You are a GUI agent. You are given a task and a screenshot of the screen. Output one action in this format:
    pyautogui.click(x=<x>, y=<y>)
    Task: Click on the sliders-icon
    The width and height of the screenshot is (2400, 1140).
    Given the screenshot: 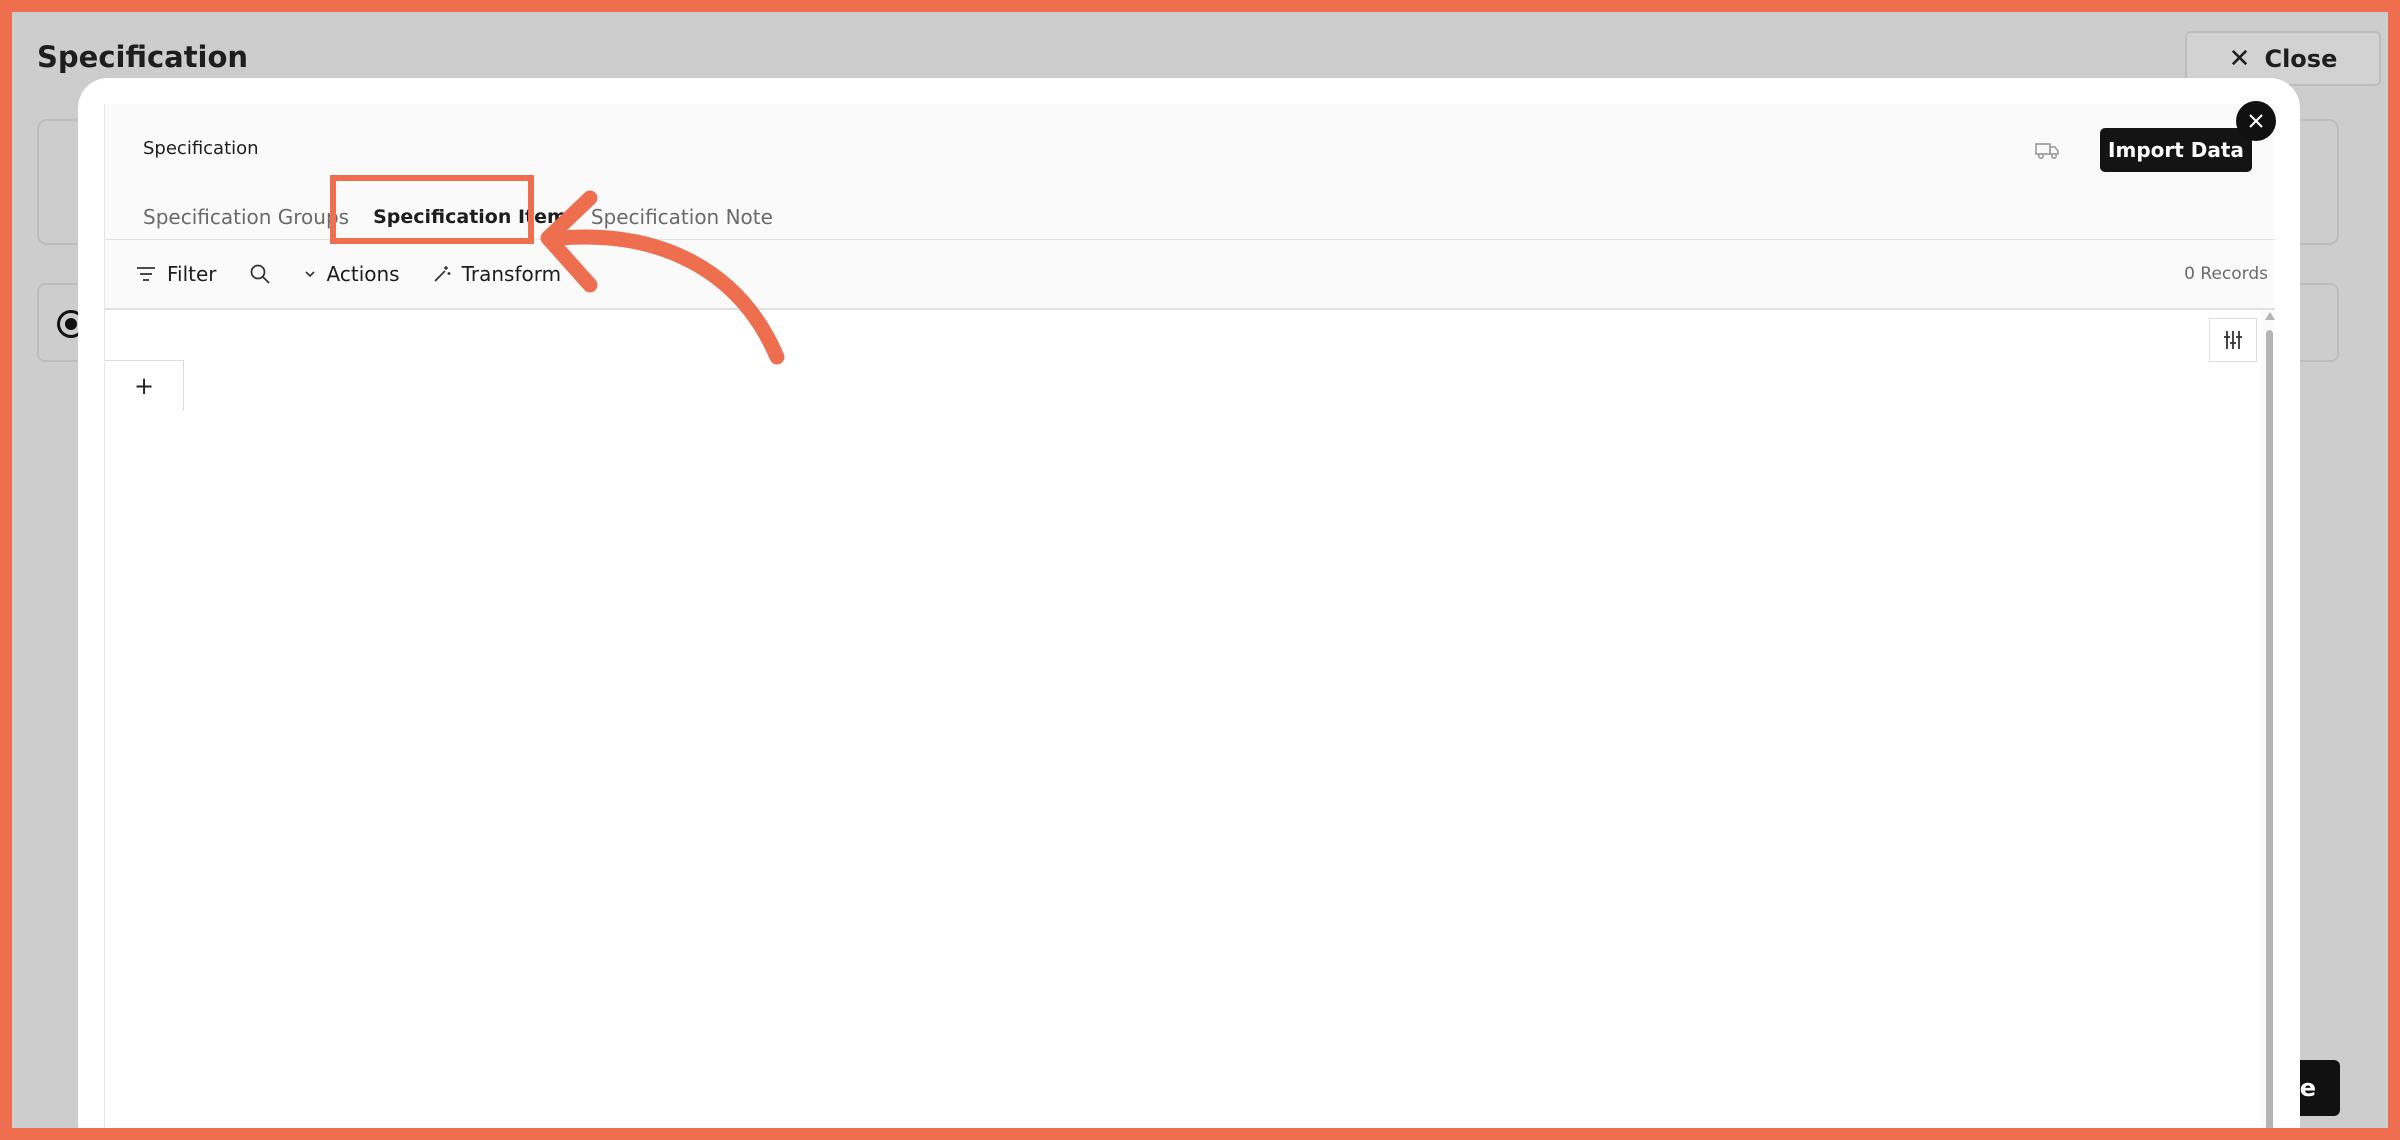 What is the action you would take?
    pyautogui.click(x=2233, y=340)
    